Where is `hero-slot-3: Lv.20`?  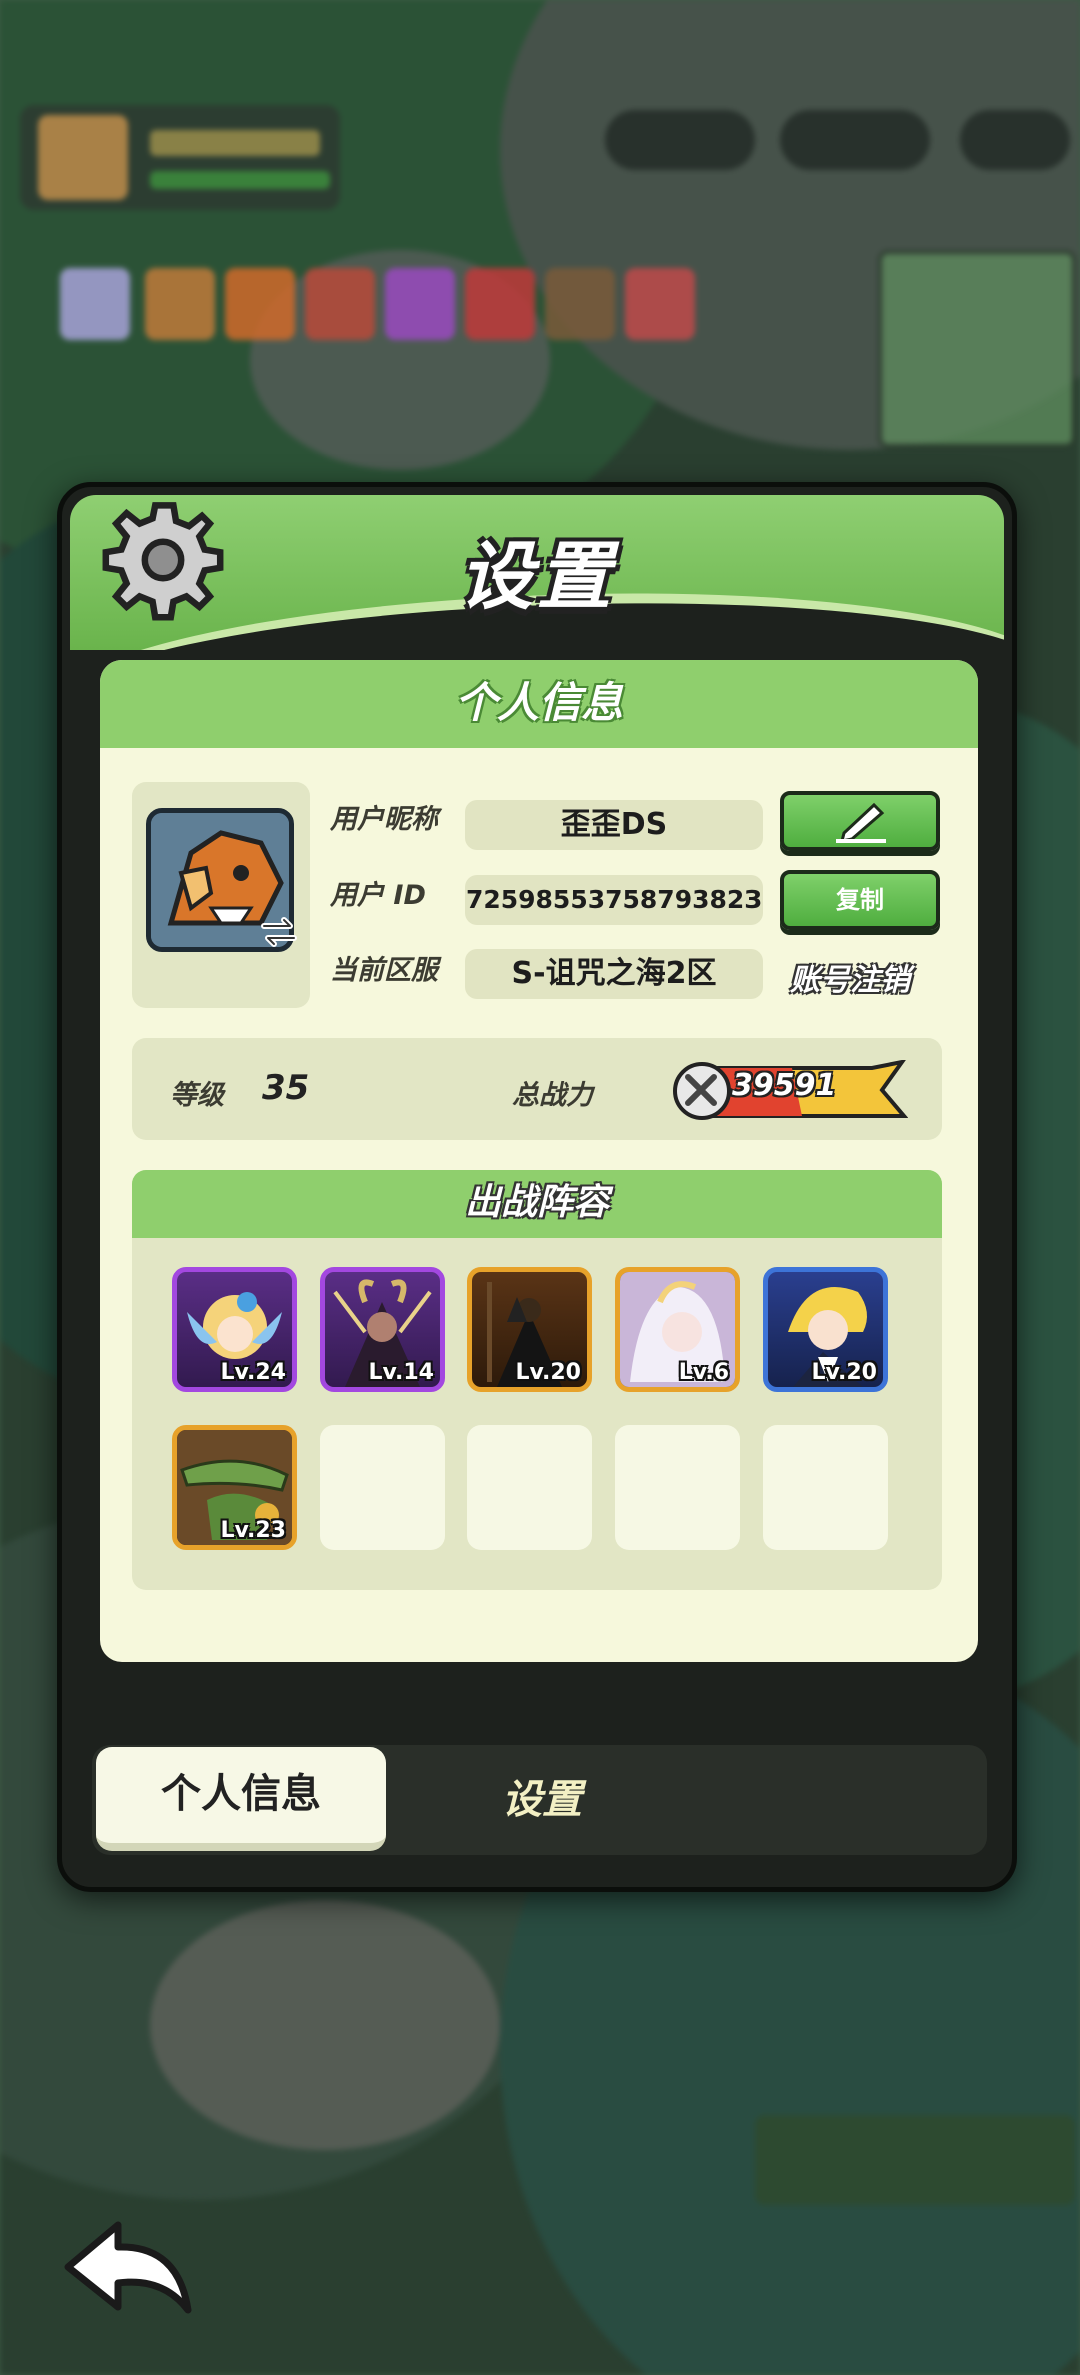
hero-slot-3: Lv.20 is located at coordinates (529, 1329).